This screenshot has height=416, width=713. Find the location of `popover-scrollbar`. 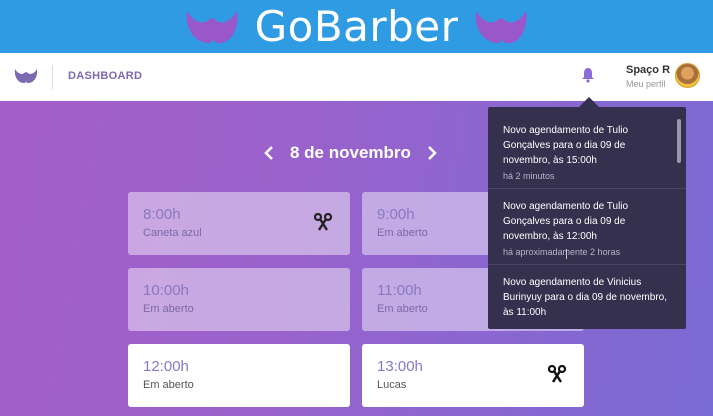

popover-scrollbar is located at coordinates (679, 141).